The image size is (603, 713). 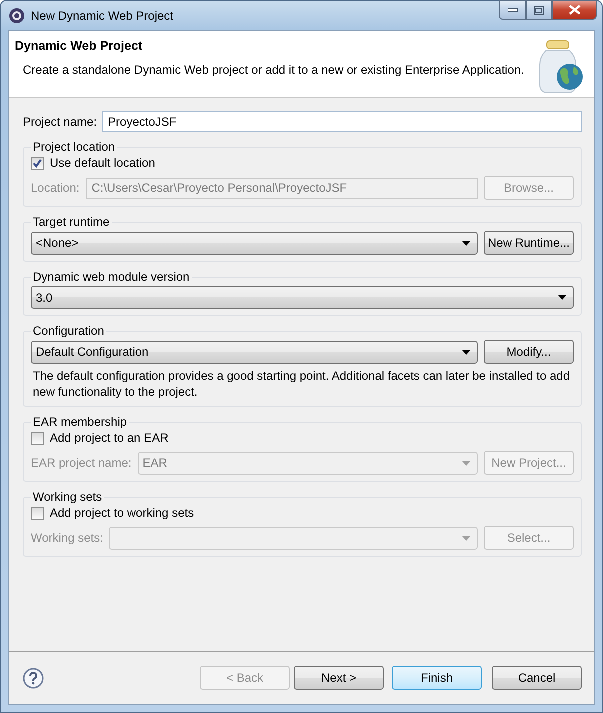 I want to click on checkbox-label: Use default location, so click(x=103, y=163).